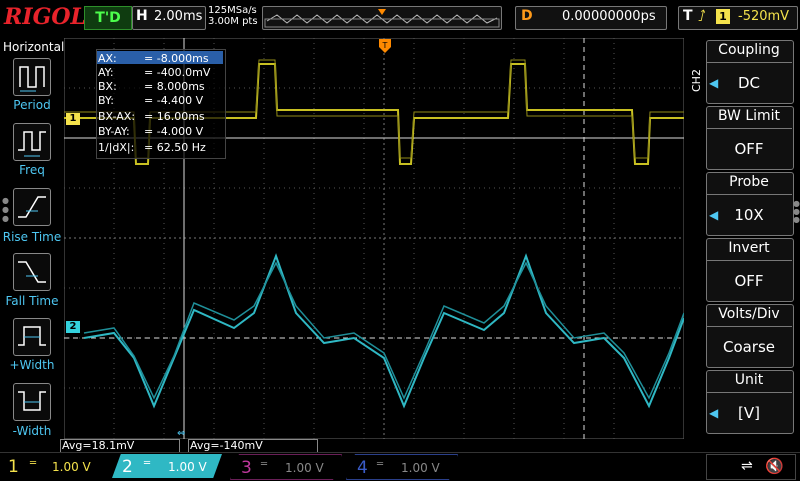 Image resolution: width=800 pixels, height=481 pixels. Describe the element at coordinates (108, 18) in the screenshot. I see `run-status-badge: T'D` at that location.